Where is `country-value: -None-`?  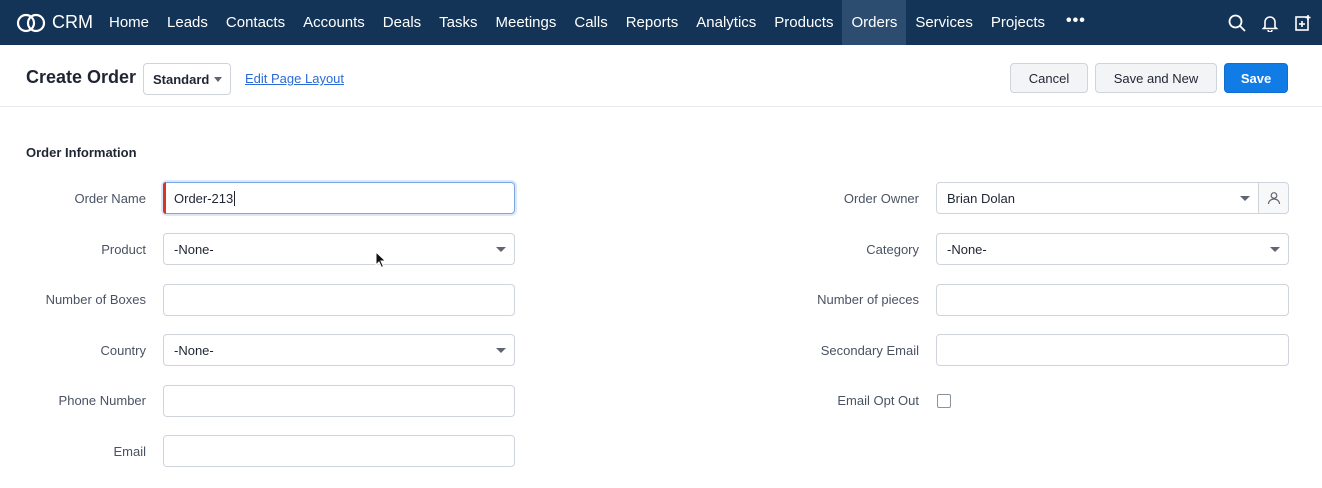 country-value: -None- is located at coordinates (194, 350).